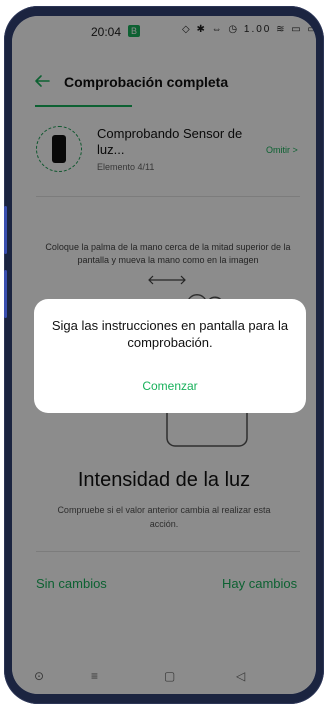  I want to click on start-button: Comenzar, so click(170, 386).